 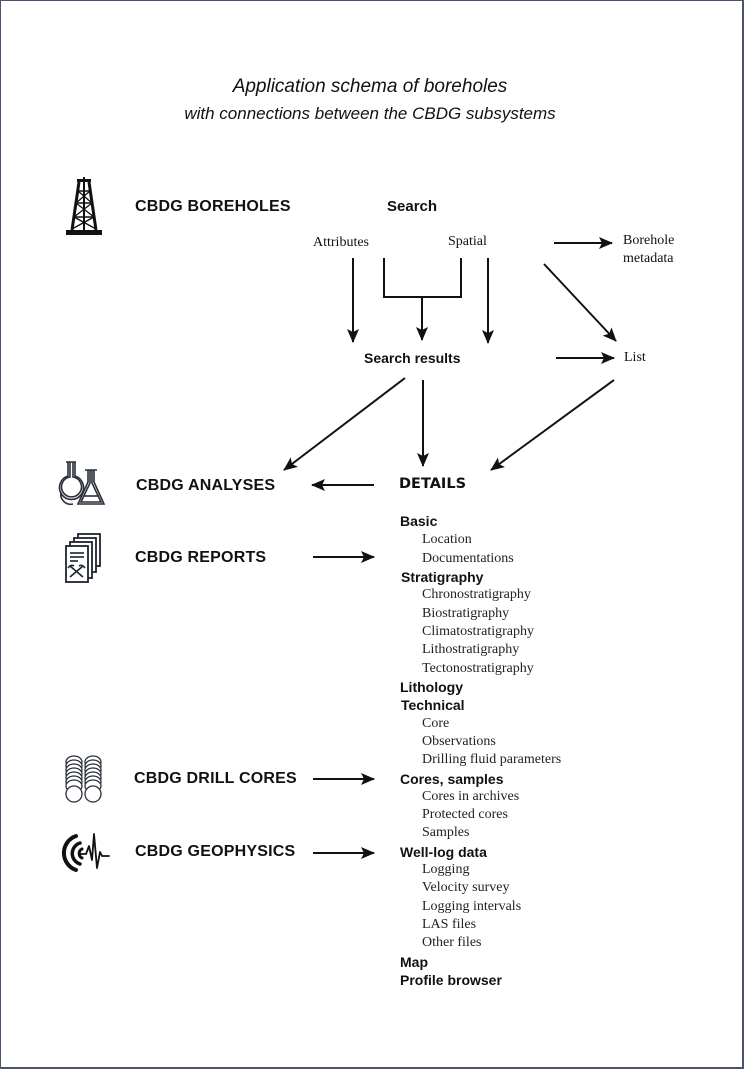 I want to click on arrow-results-to-analyses, so click(x=344, y=424).